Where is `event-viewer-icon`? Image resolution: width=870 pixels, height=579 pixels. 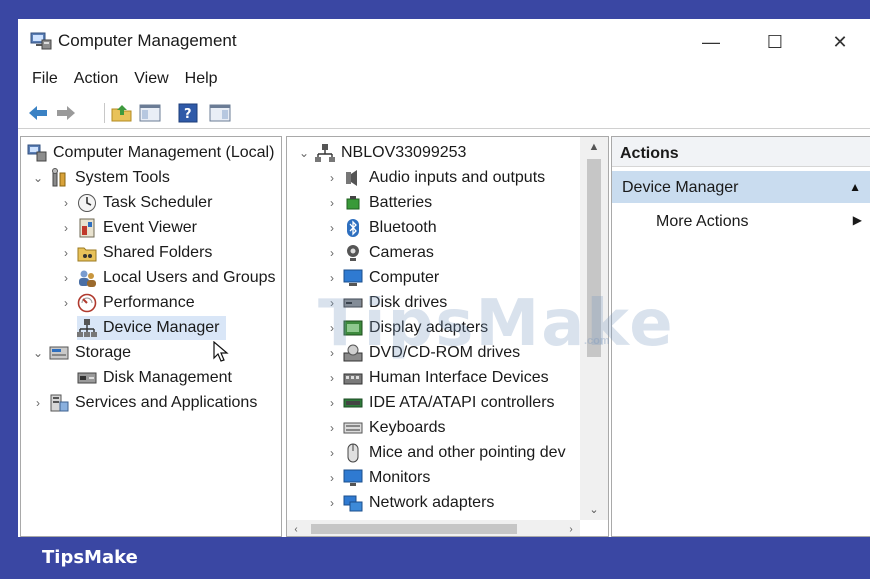
event-viewer-icon is located at coordinates (87, 228).